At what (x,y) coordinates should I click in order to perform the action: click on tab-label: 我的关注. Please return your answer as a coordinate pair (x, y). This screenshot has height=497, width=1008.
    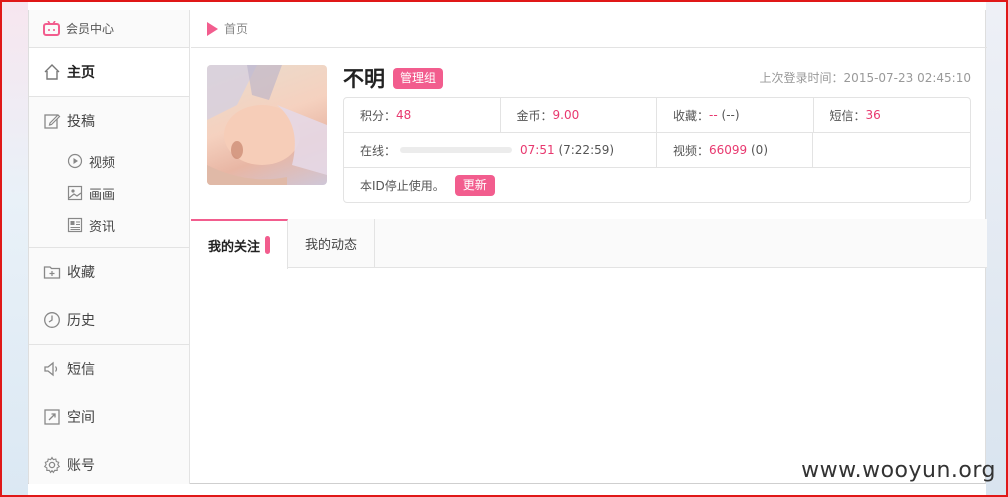
    Looking at the image, I should click on (234, 247).